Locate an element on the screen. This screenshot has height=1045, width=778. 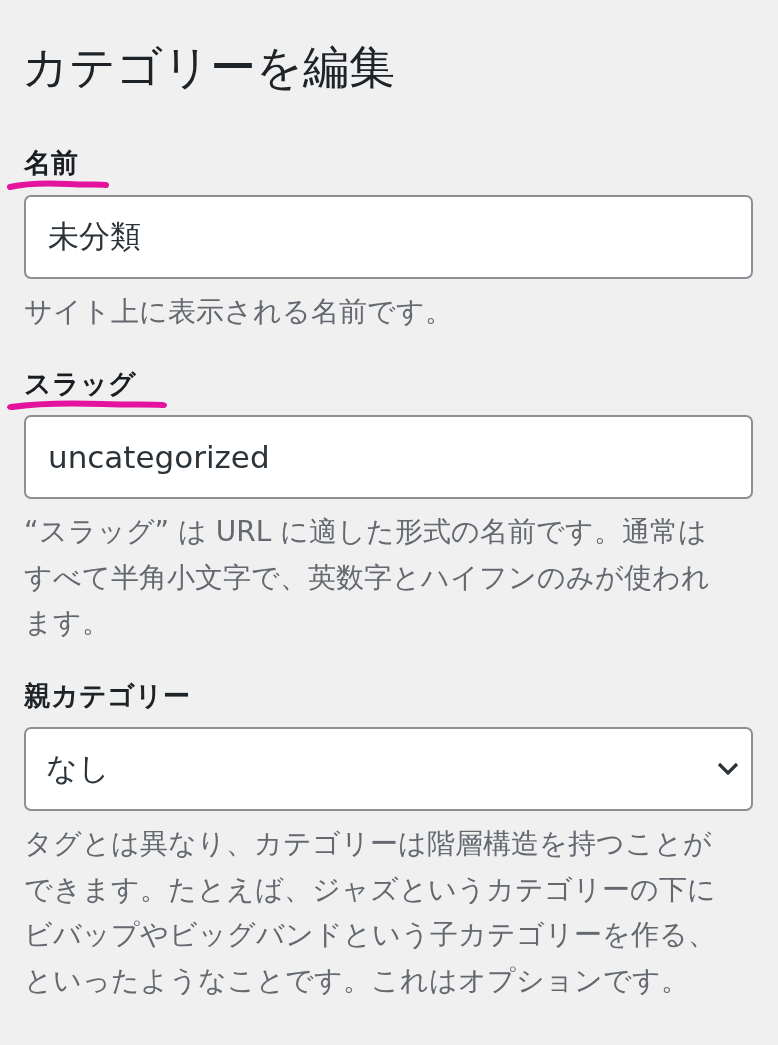
text-field: 未分類 is located at coordinates (388, 236).